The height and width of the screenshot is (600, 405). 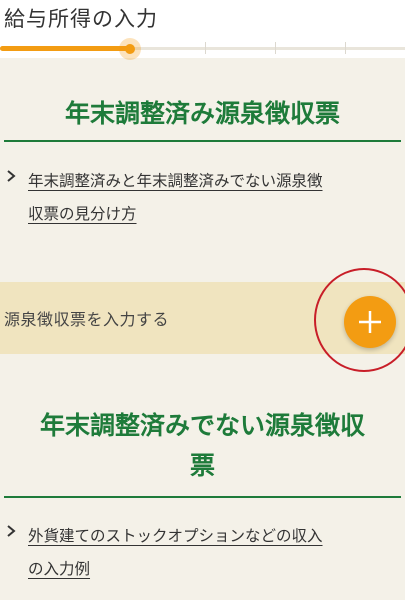 I want to click on page-title: 給与所得の入力, so click(x=81, y=19).